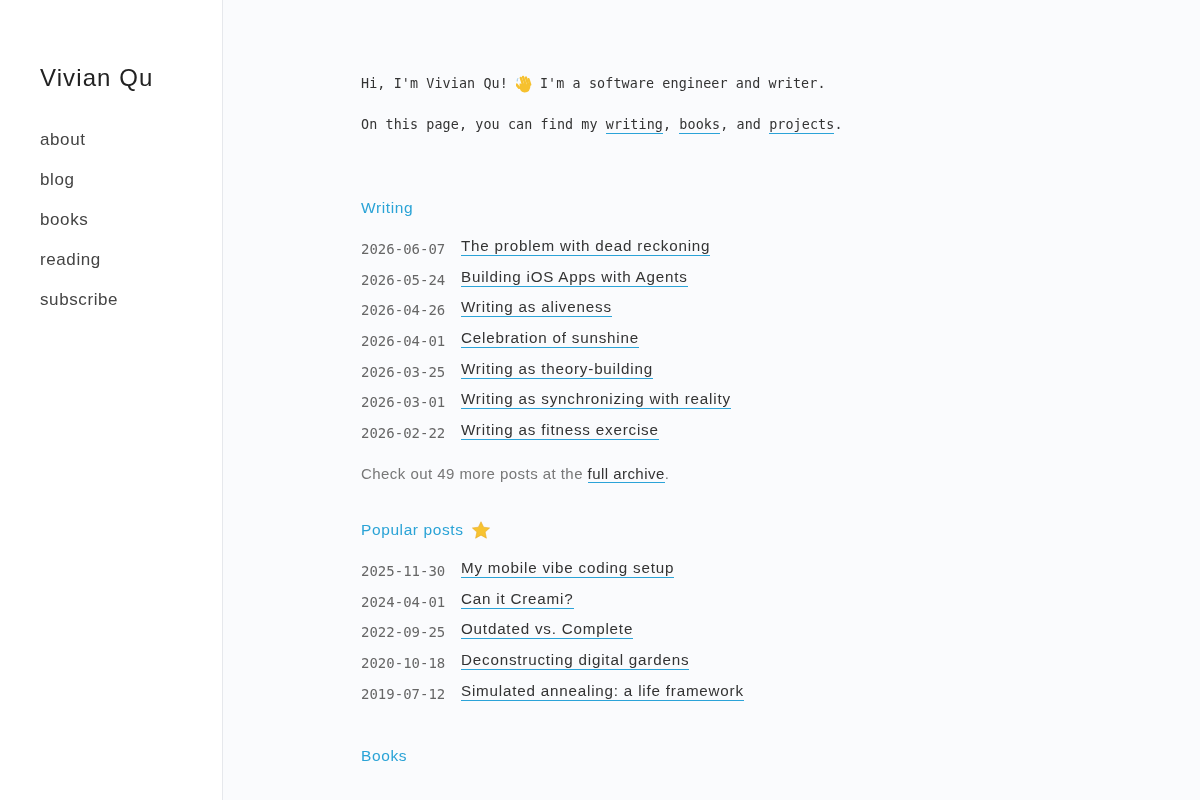 The image size is (1200, 800). Describe the element at coordinates (404, 402) in the screenshot. I see `post-date: 2026-03-01` at that location.